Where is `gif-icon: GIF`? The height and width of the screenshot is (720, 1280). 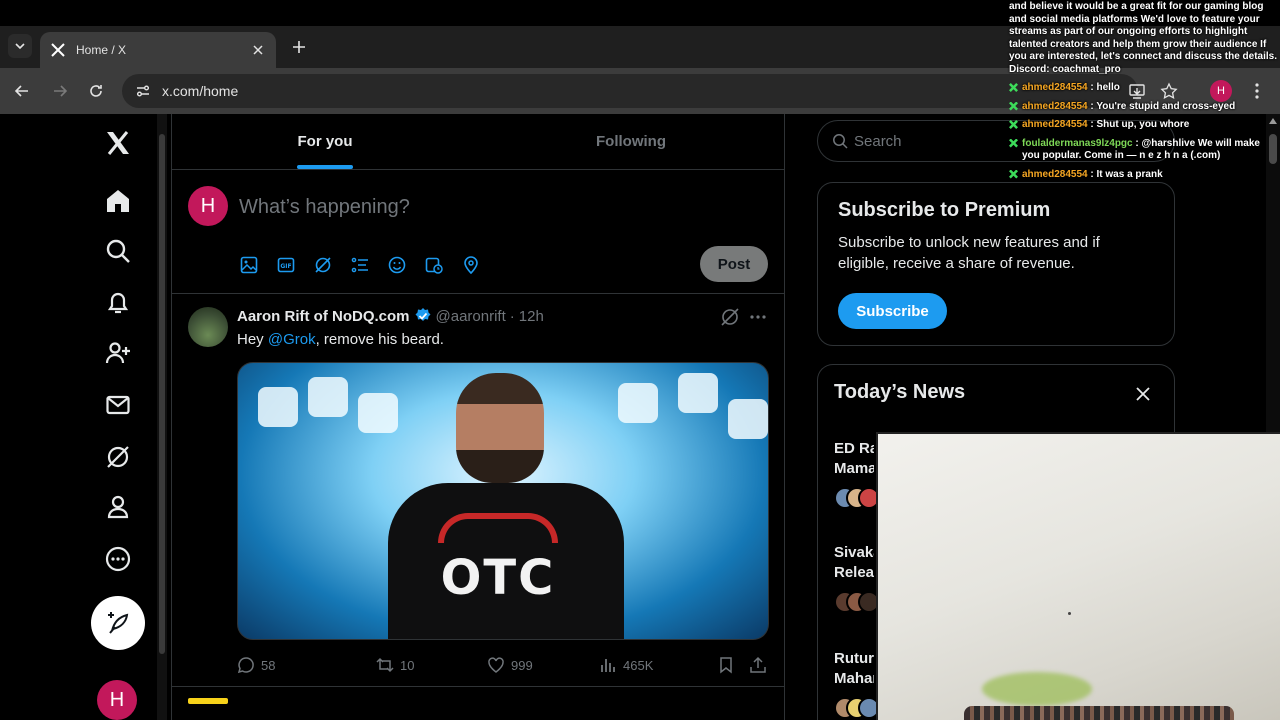
gif-icon: GIF is located at coordinates (286, 265).